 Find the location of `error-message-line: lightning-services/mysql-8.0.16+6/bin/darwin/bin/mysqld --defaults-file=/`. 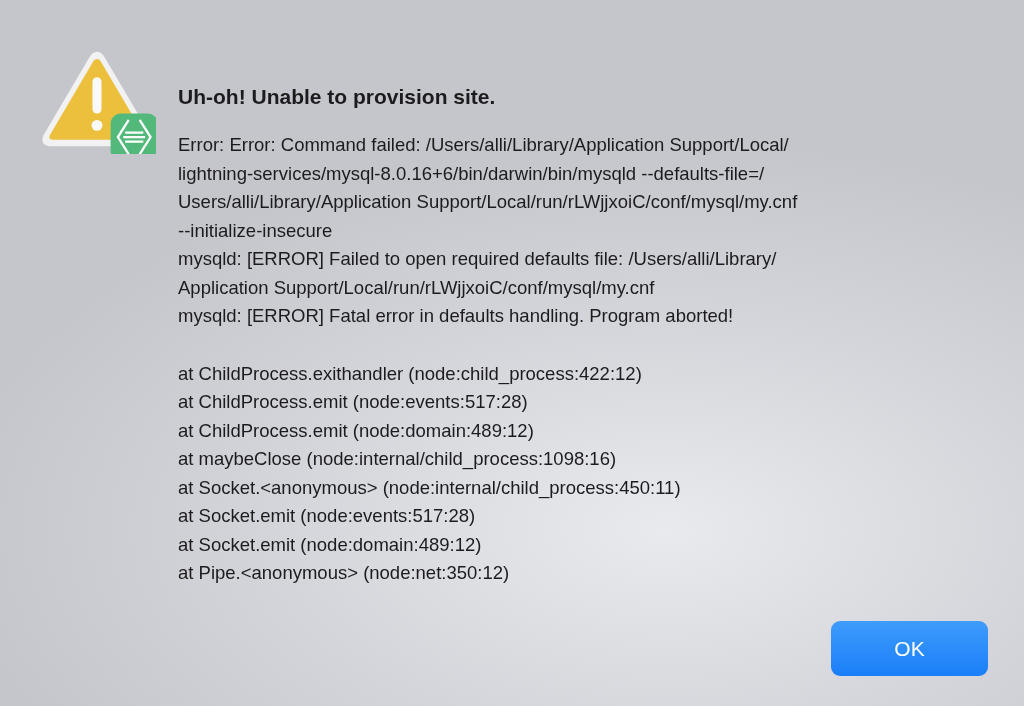

error-message-line: lightning-services/mysql-8.0.16+6/bin/darwin/bin/mysqld --defaults-file=/ is located at coordinates (472, 173).